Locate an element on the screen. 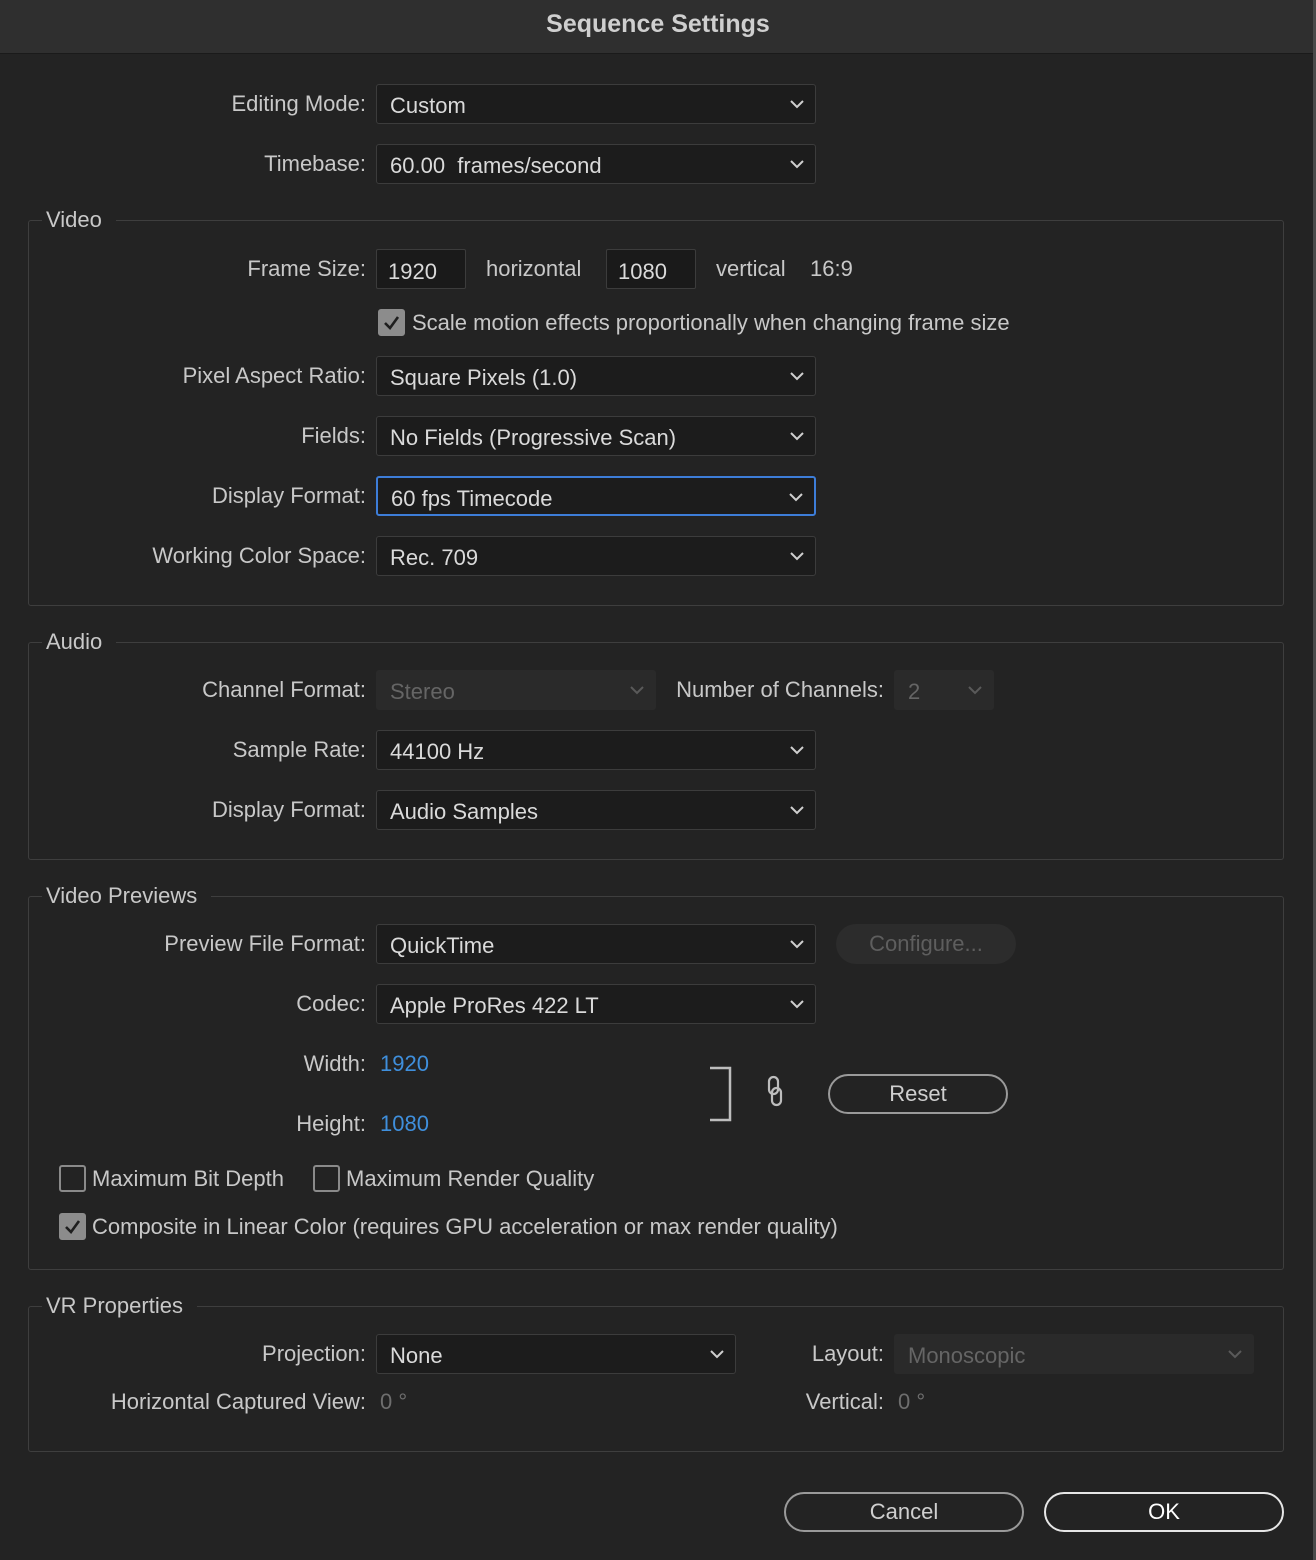  frame-height-field: 1080 is located at coordinates (651, 269).